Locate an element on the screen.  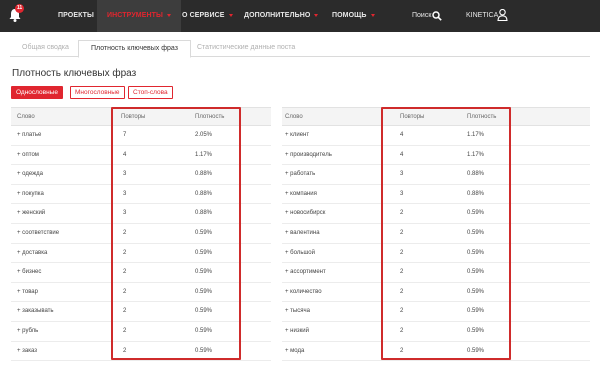
table-row: + валентина 2 0.59% is located at coordinates (436, 234).